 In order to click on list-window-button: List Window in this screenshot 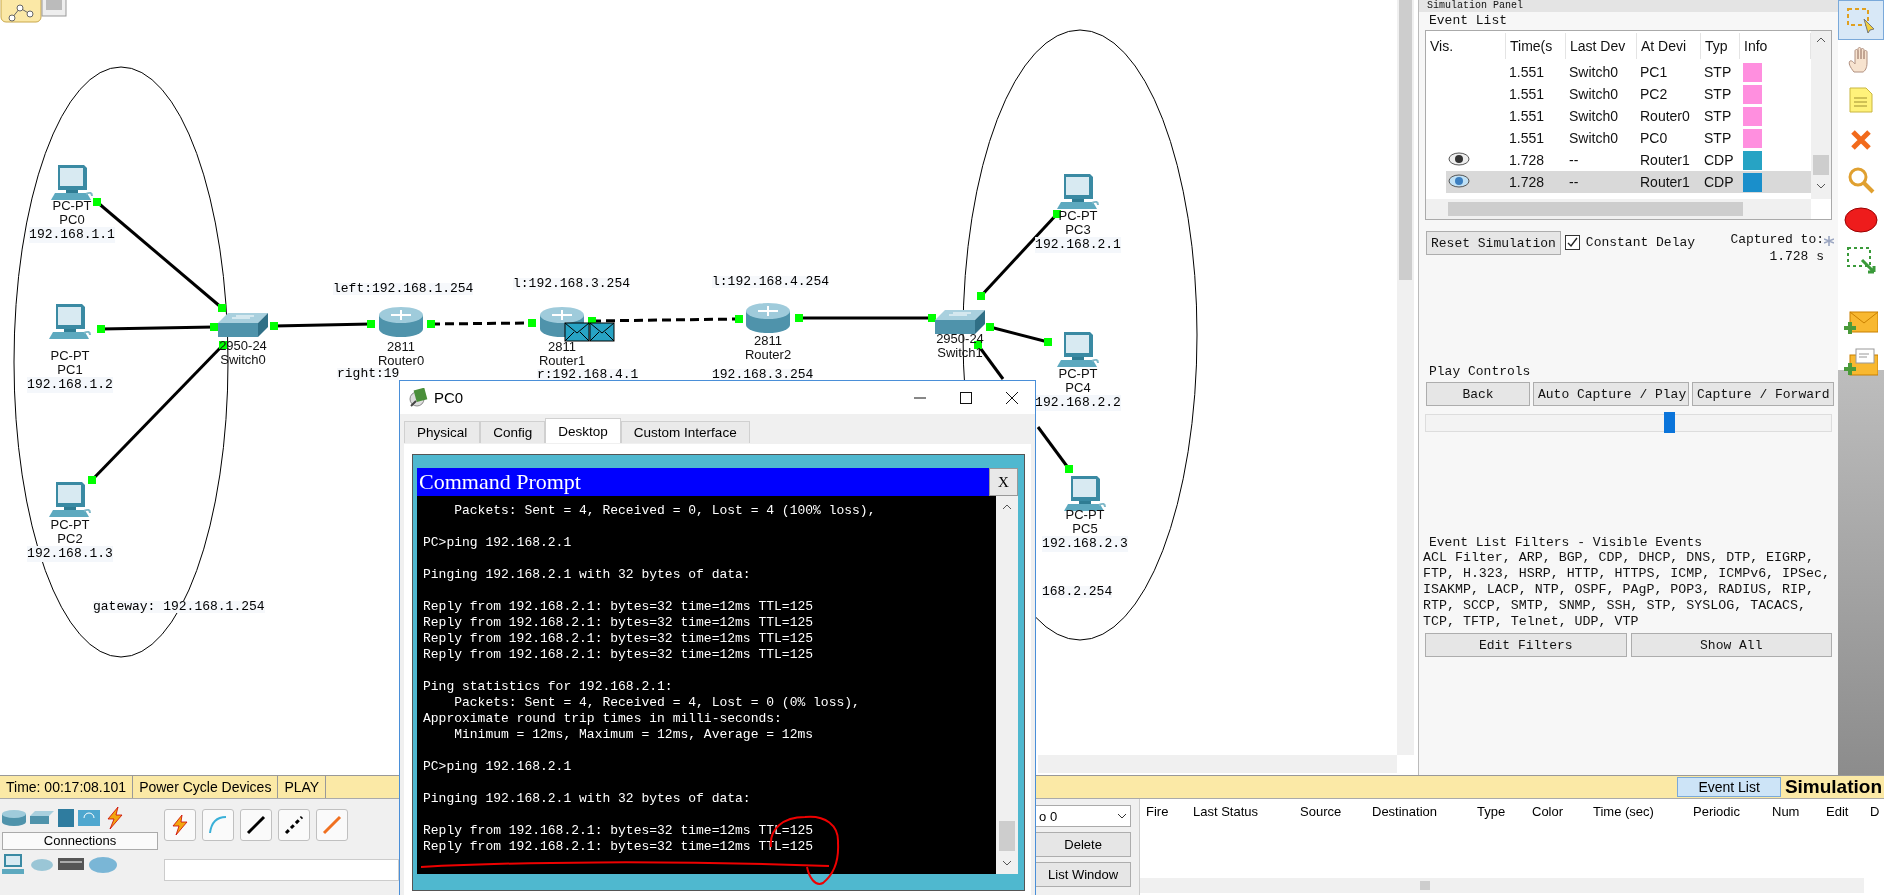, I will do `click(1083, 874)`.